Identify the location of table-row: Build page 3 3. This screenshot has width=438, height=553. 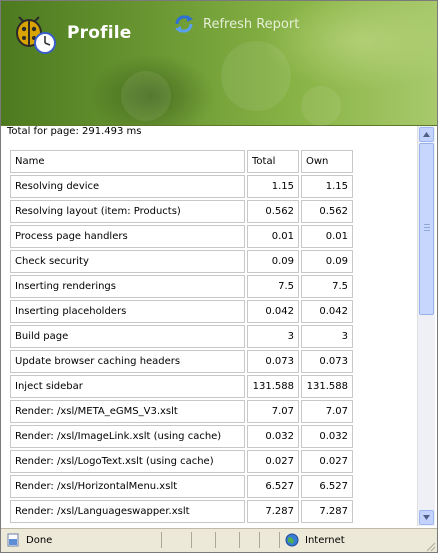
(181, 336).